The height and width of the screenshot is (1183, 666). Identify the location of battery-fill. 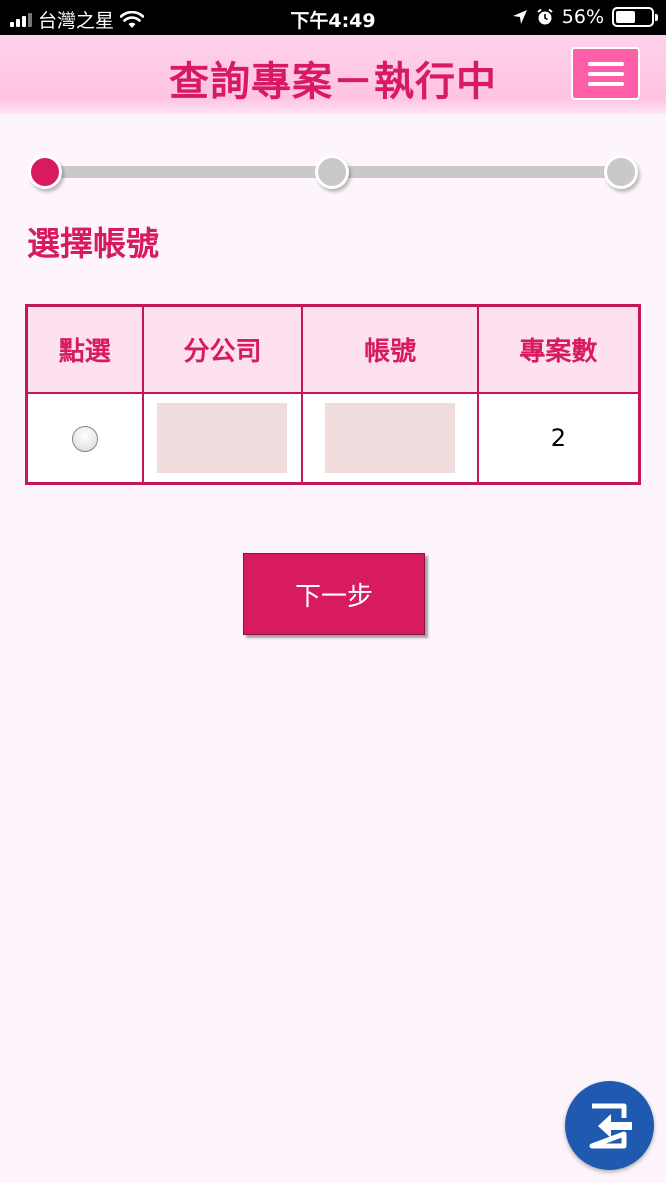
(626, 17).